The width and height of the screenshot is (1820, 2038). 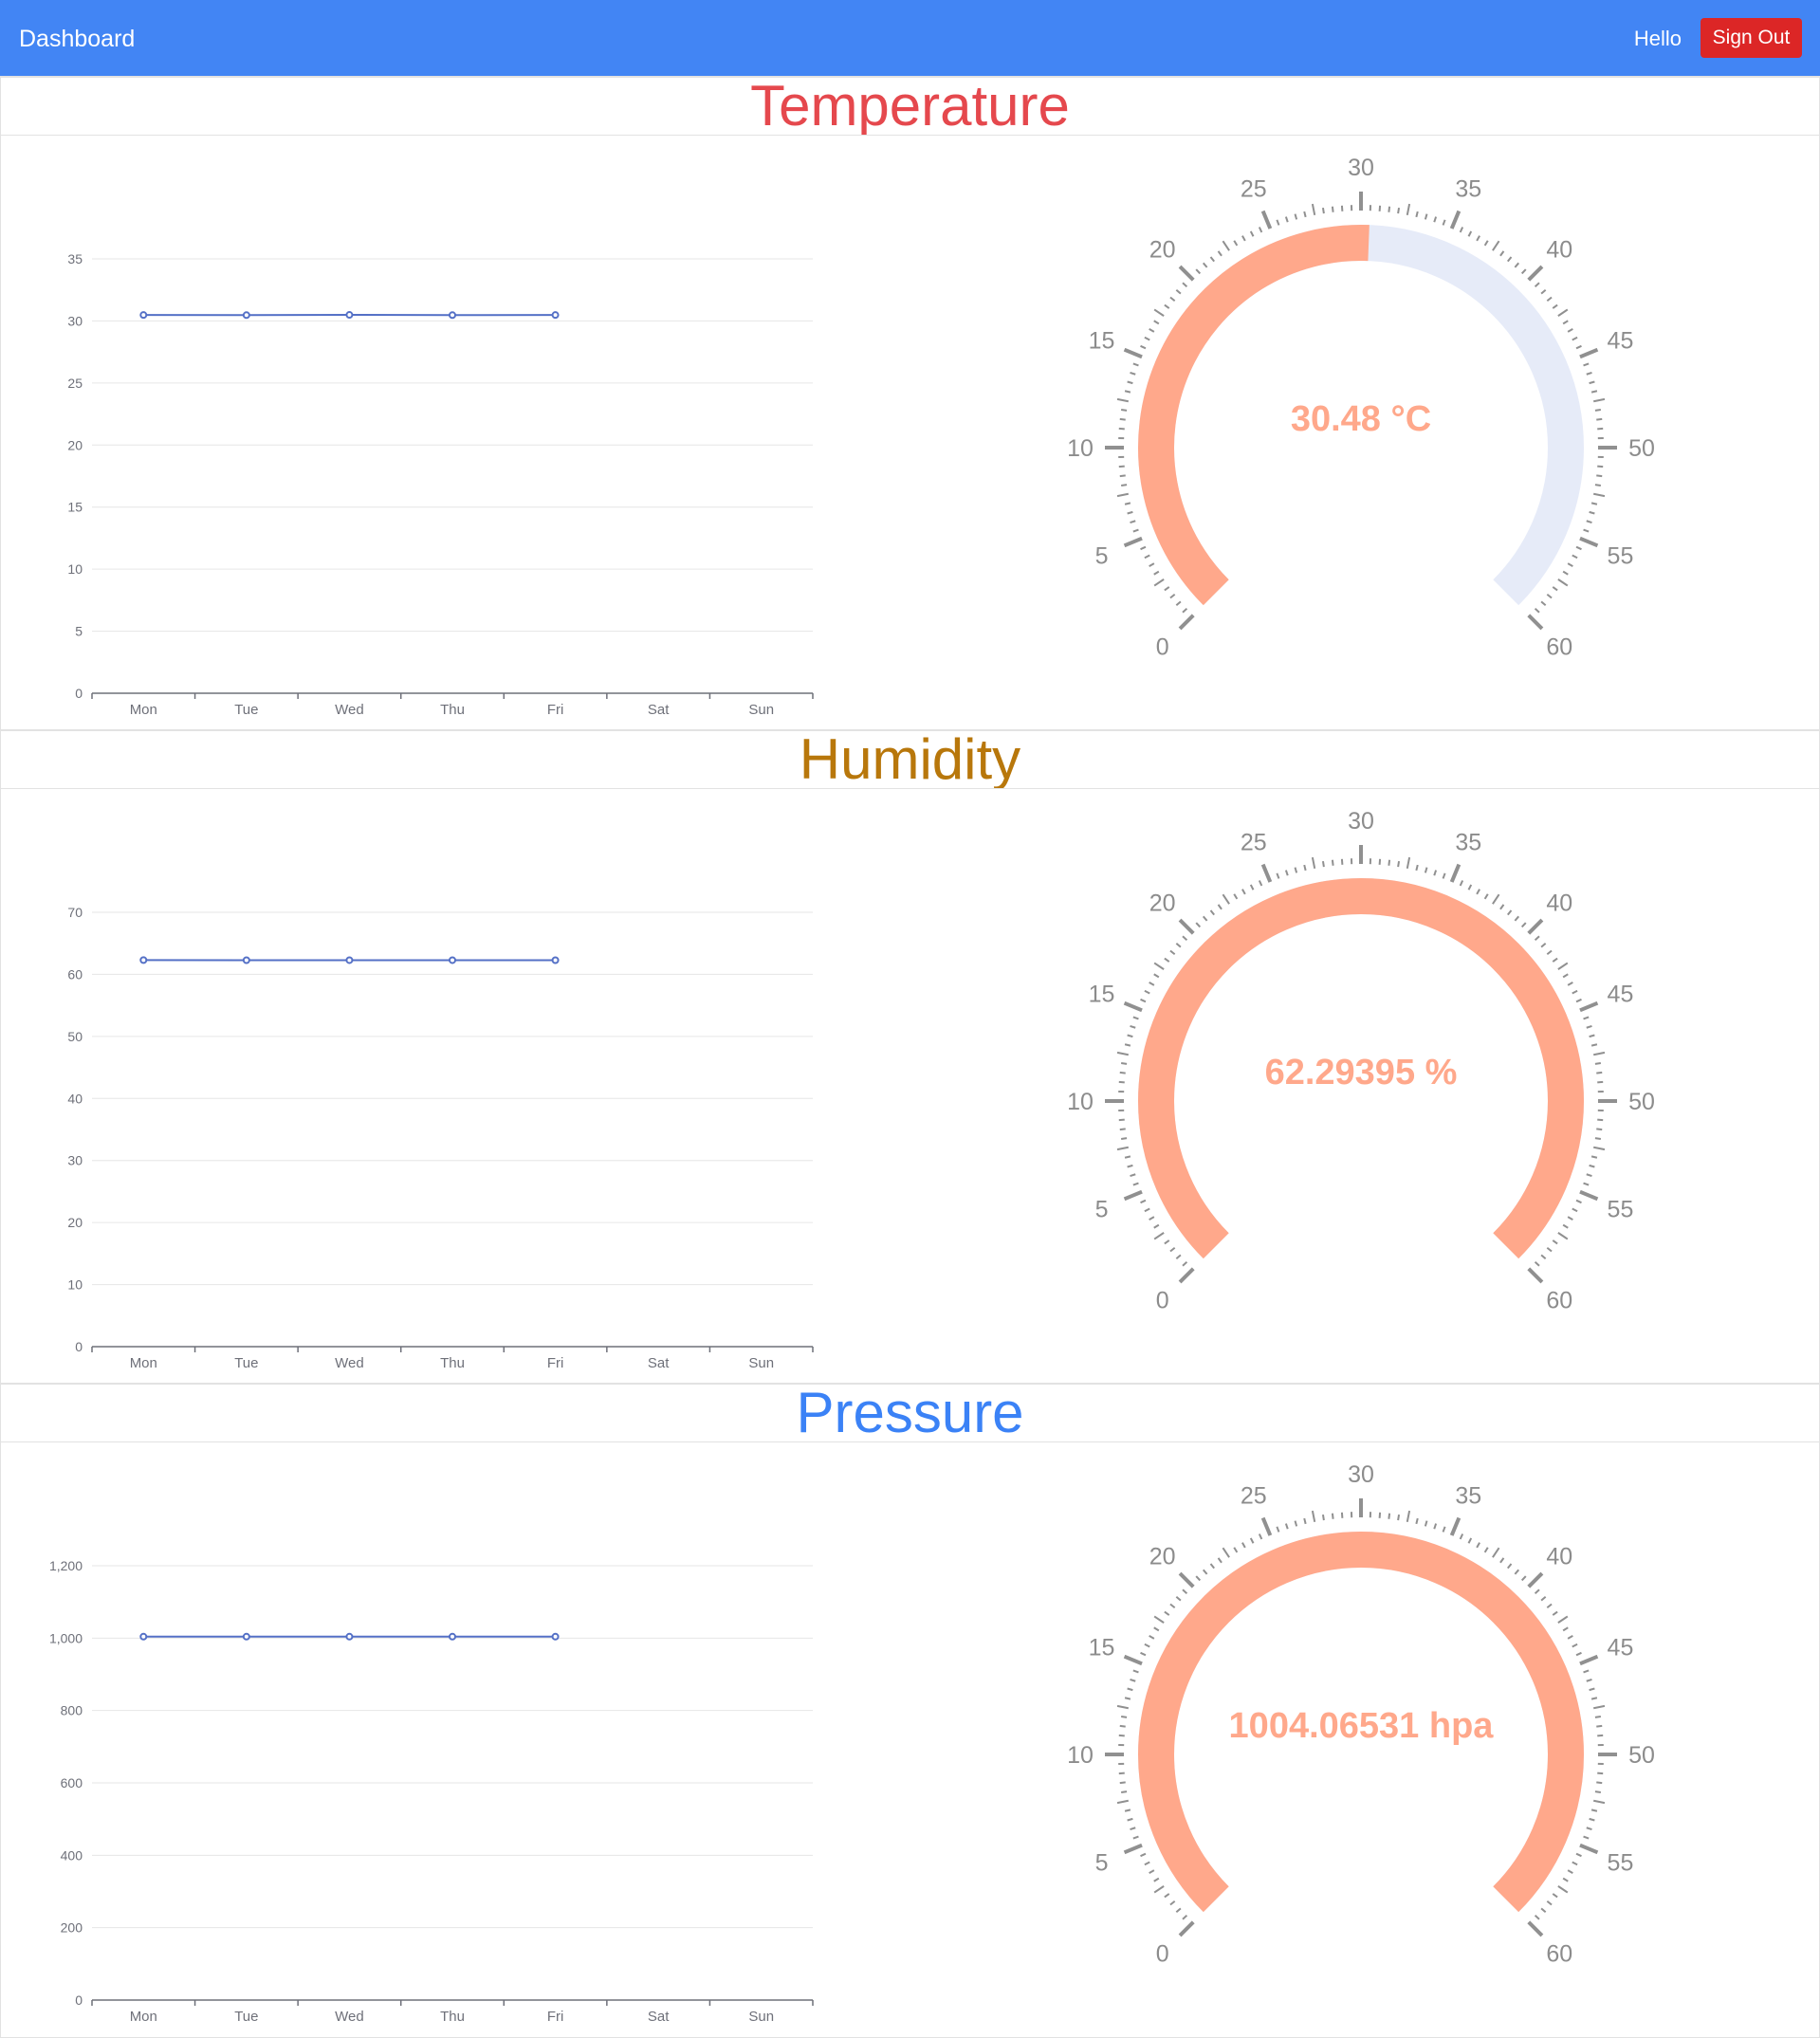 I want to click on x-tick-label: Tue, so click(x=246, y=1363).